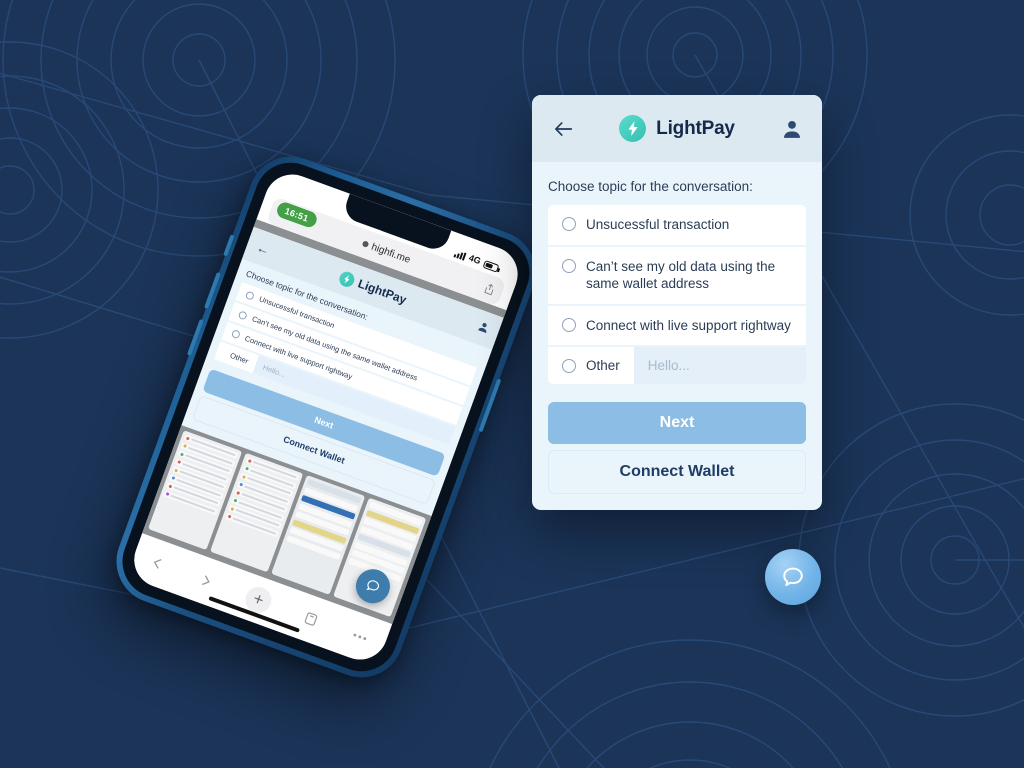 This screenshot has height=768, width=1024. Describe the element at coordinates (695, 128) in the screenshot. I see `brand-title: LightPay` at that location.